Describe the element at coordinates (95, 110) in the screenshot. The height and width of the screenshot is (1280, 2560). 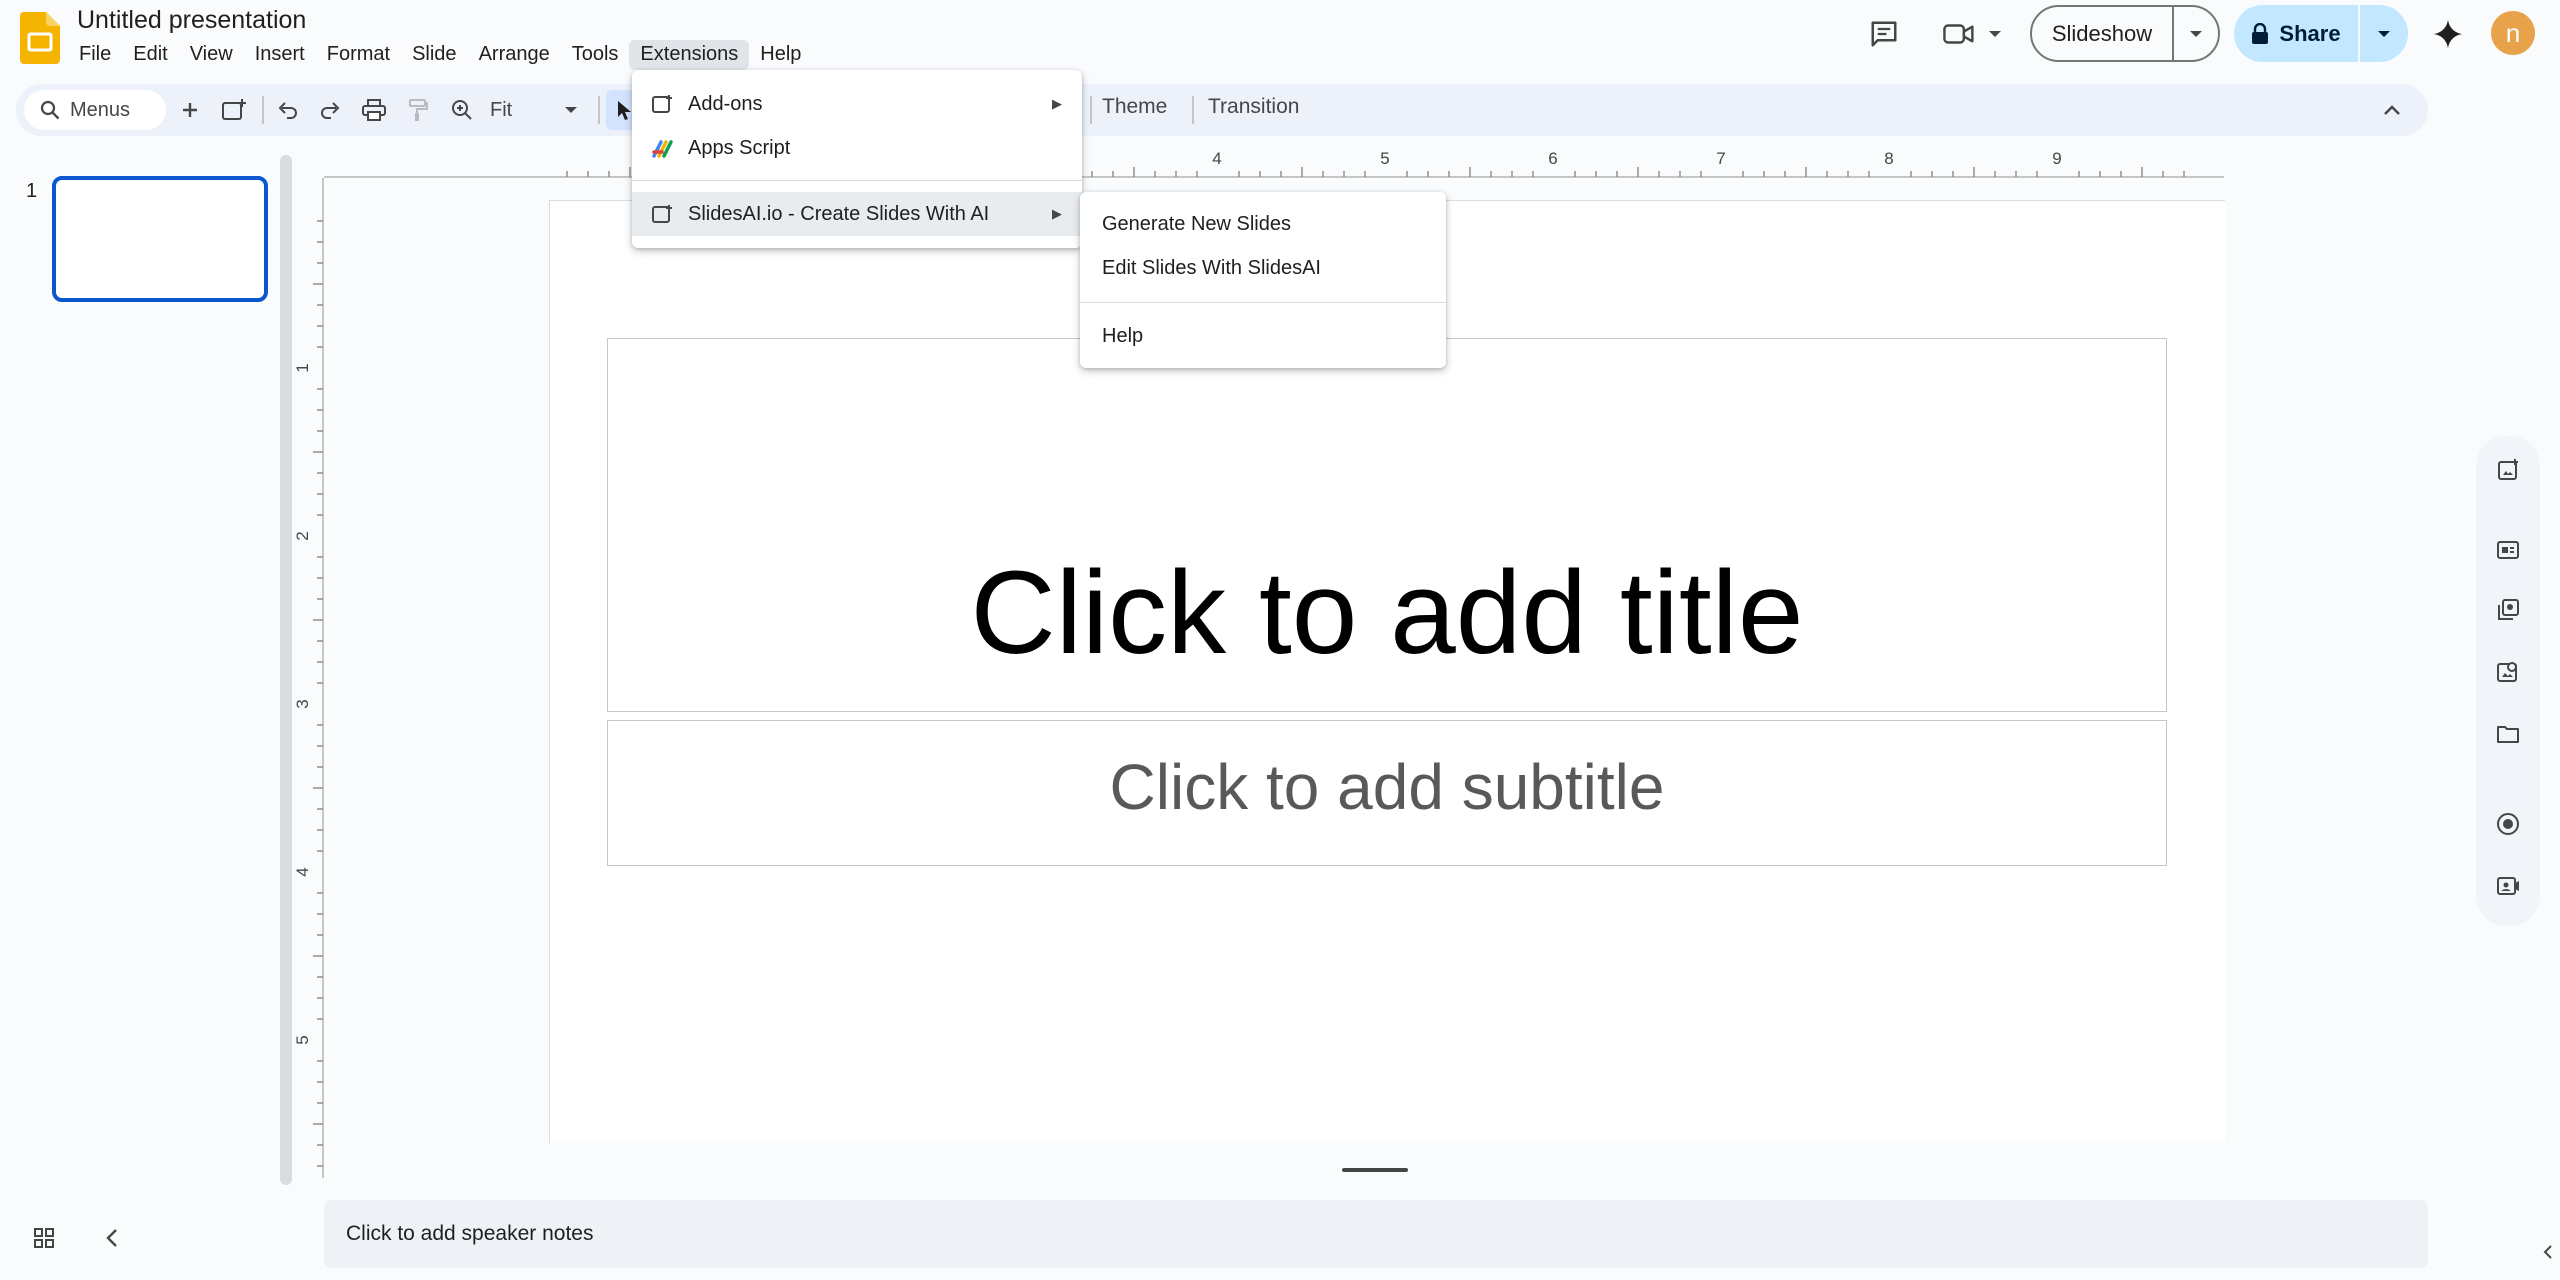
I see `menus-search-input: Menus` at that location.